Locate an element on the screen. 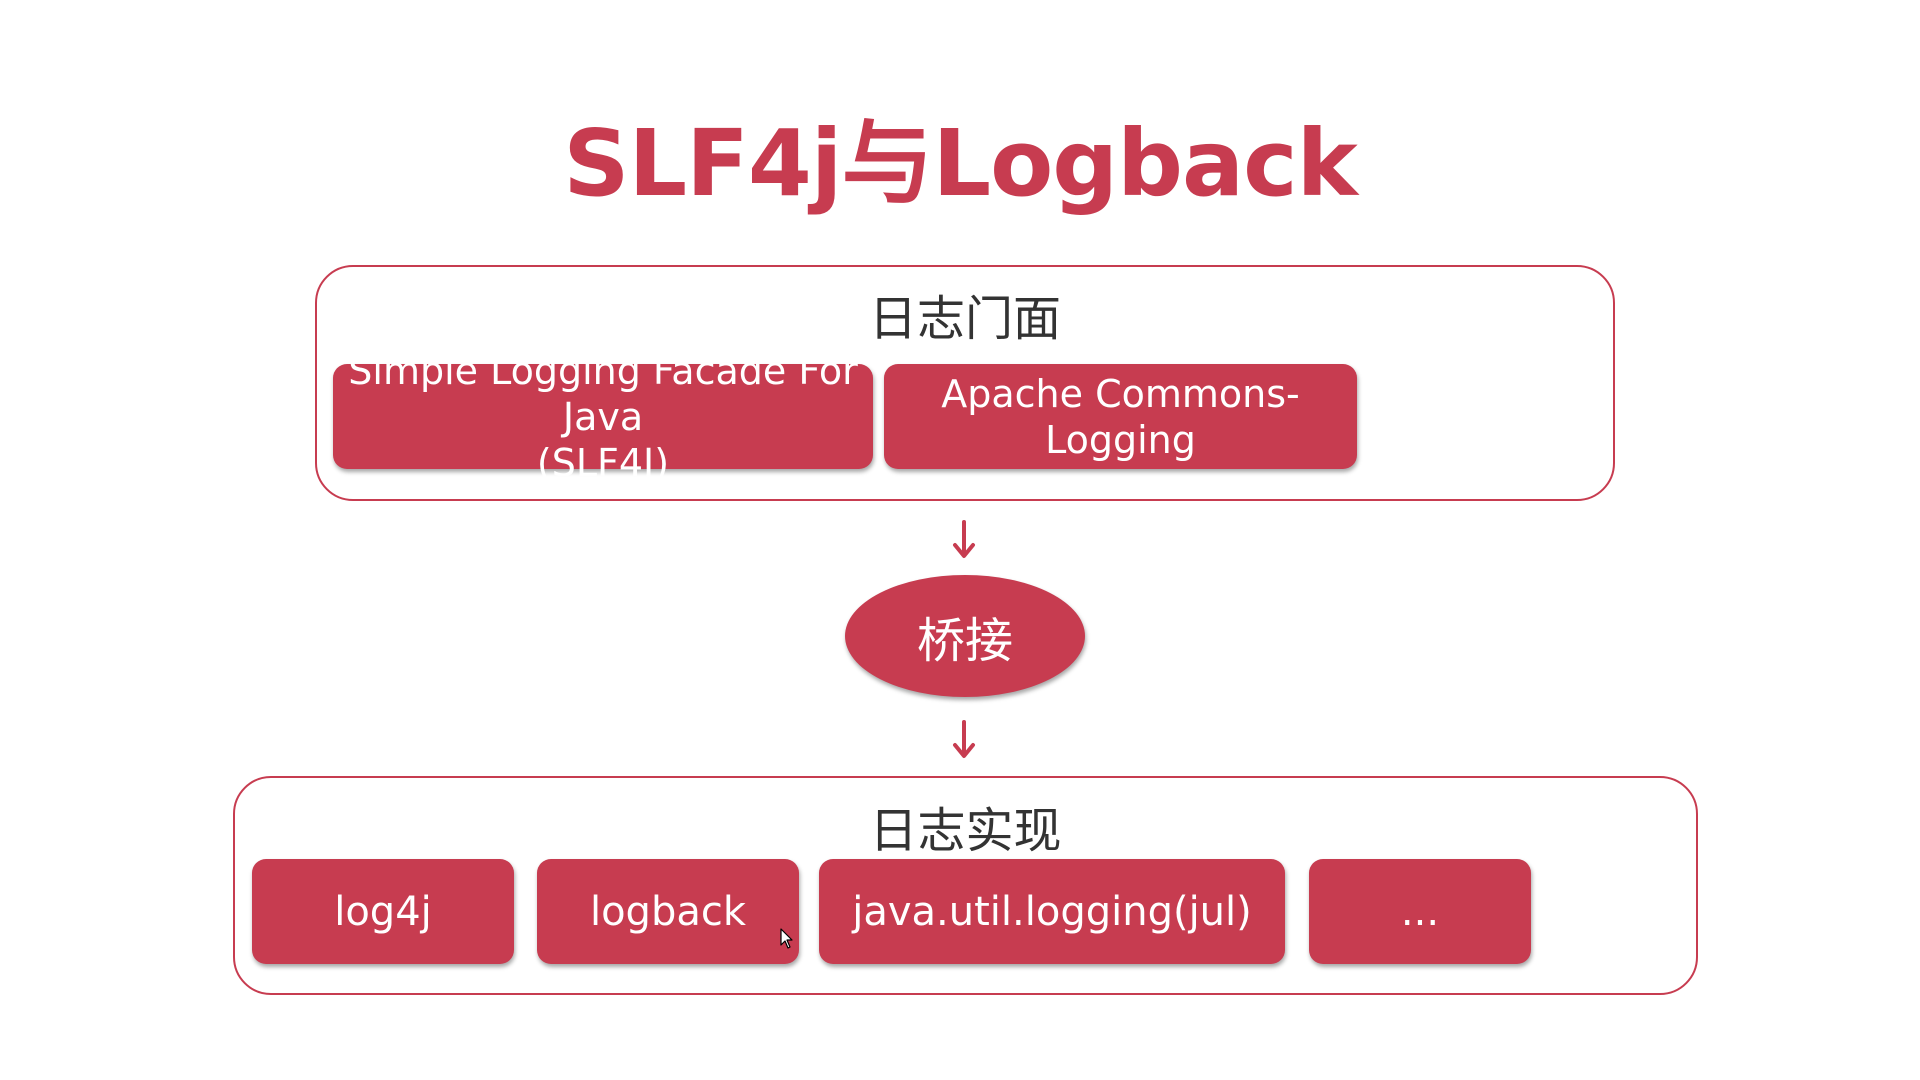 This screenshot has width=1920, height=1080. facade-panel-title: 日志门面 is located at coordinates (964, 319).